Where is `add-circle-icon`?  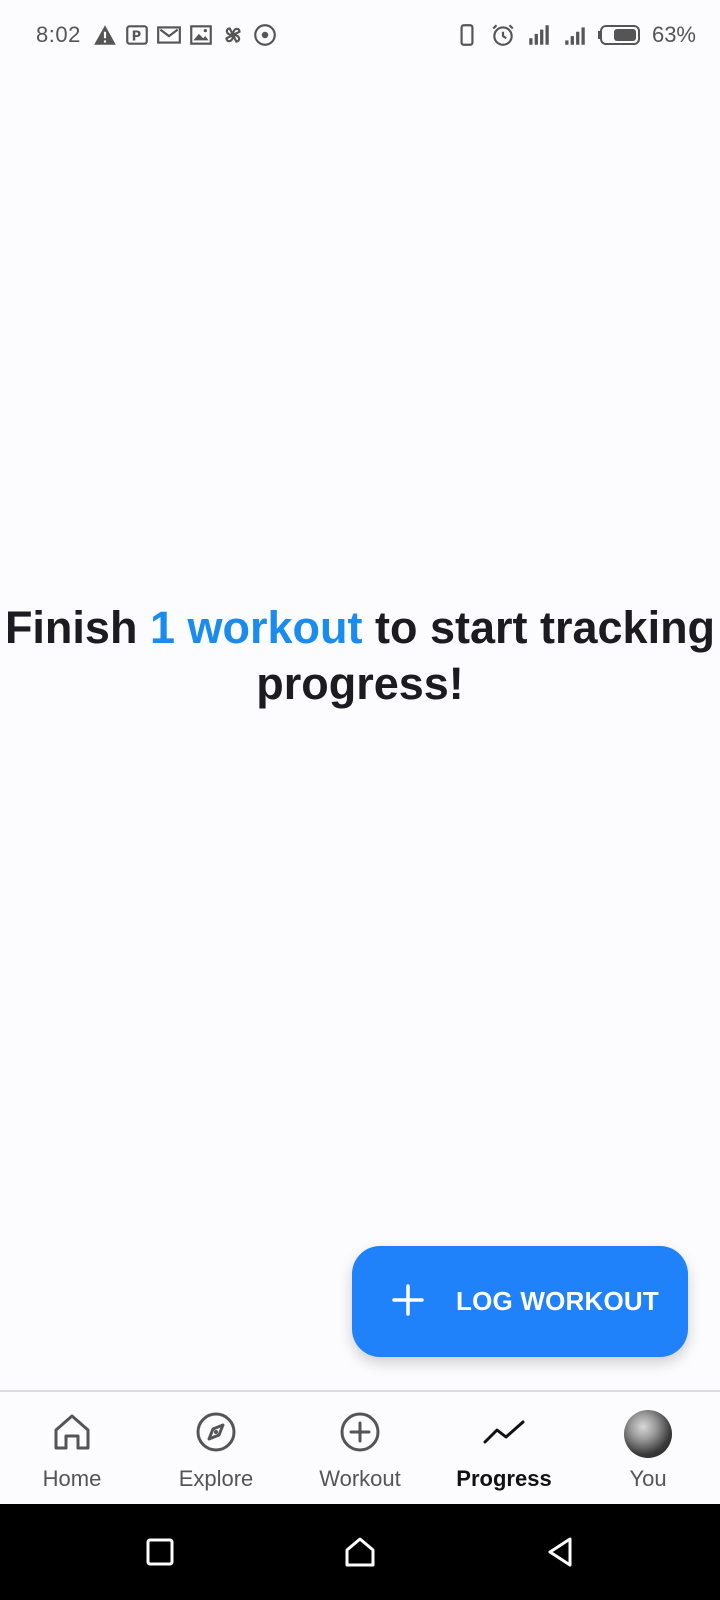 add-circle-icon is located at coordinates (360, 1432).